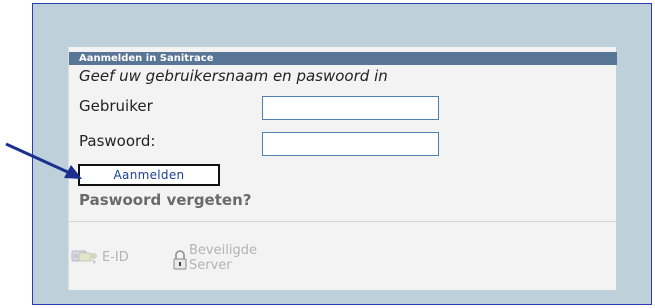  What do you see at coordinates (350, 108) in the screenshot?
I see `username-input` at bounding box center [350, 108].